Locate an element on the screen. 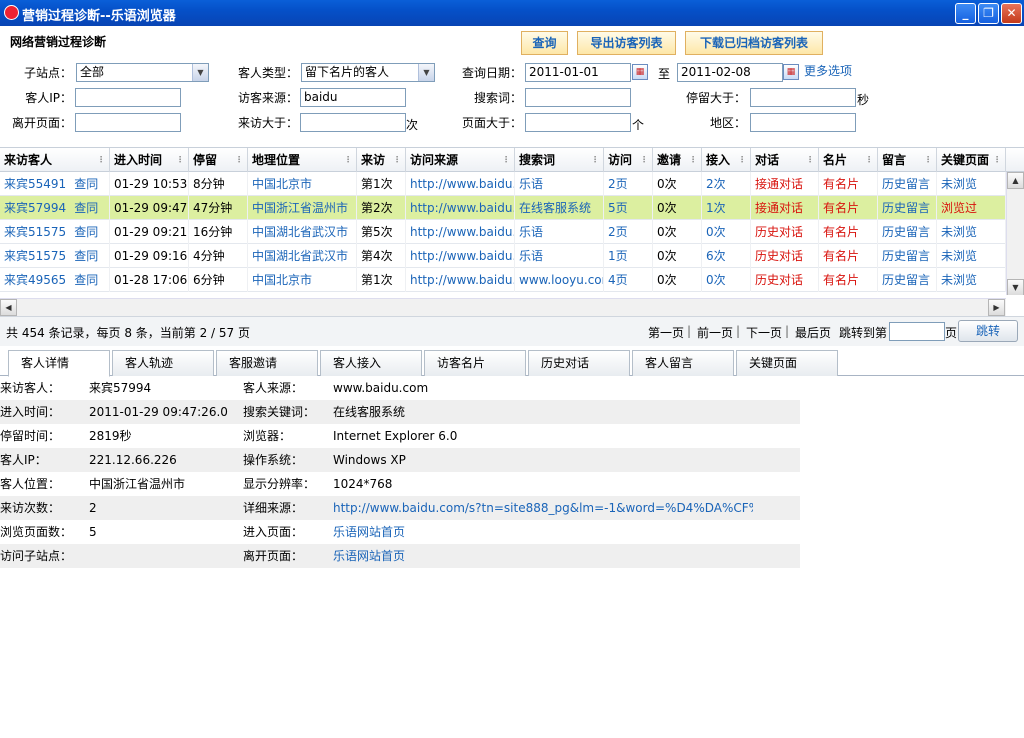  guest-link: 来宾55491 is located at coordinates (35, 184).